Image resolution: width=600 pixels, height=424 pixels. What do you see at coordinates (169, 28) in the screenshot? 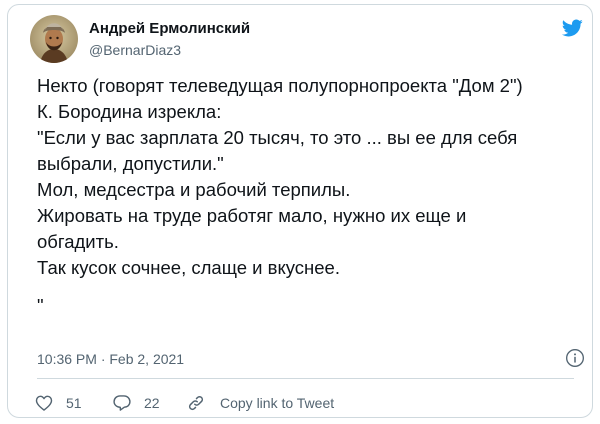
I see `author-display-name: Андрей Ермолинский` at bounding box center [169, 28].